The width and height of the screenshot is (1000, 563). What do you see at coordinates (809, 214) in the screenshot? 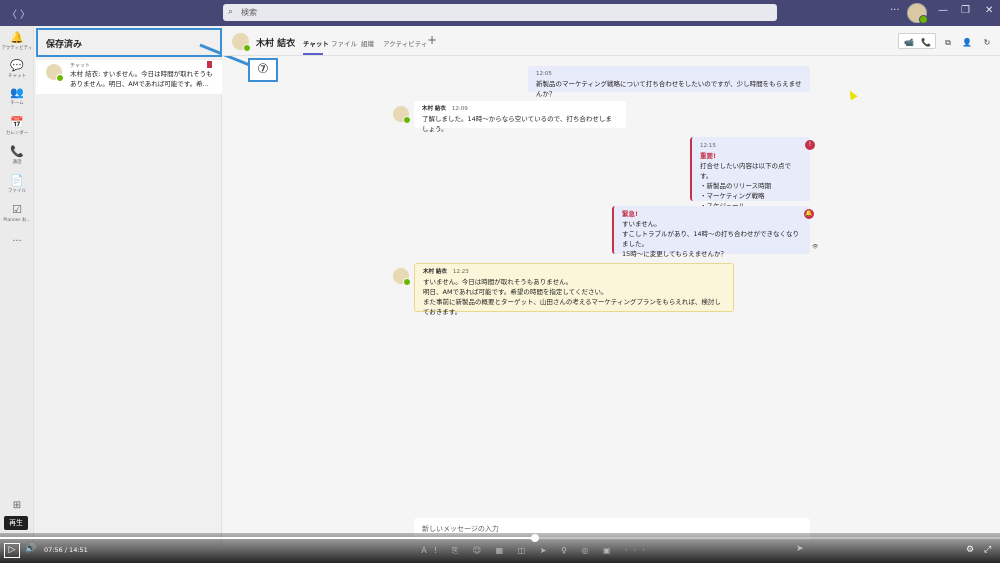
I see `urgent-bell-icon: 🔔` at bounding box center [809, 214].